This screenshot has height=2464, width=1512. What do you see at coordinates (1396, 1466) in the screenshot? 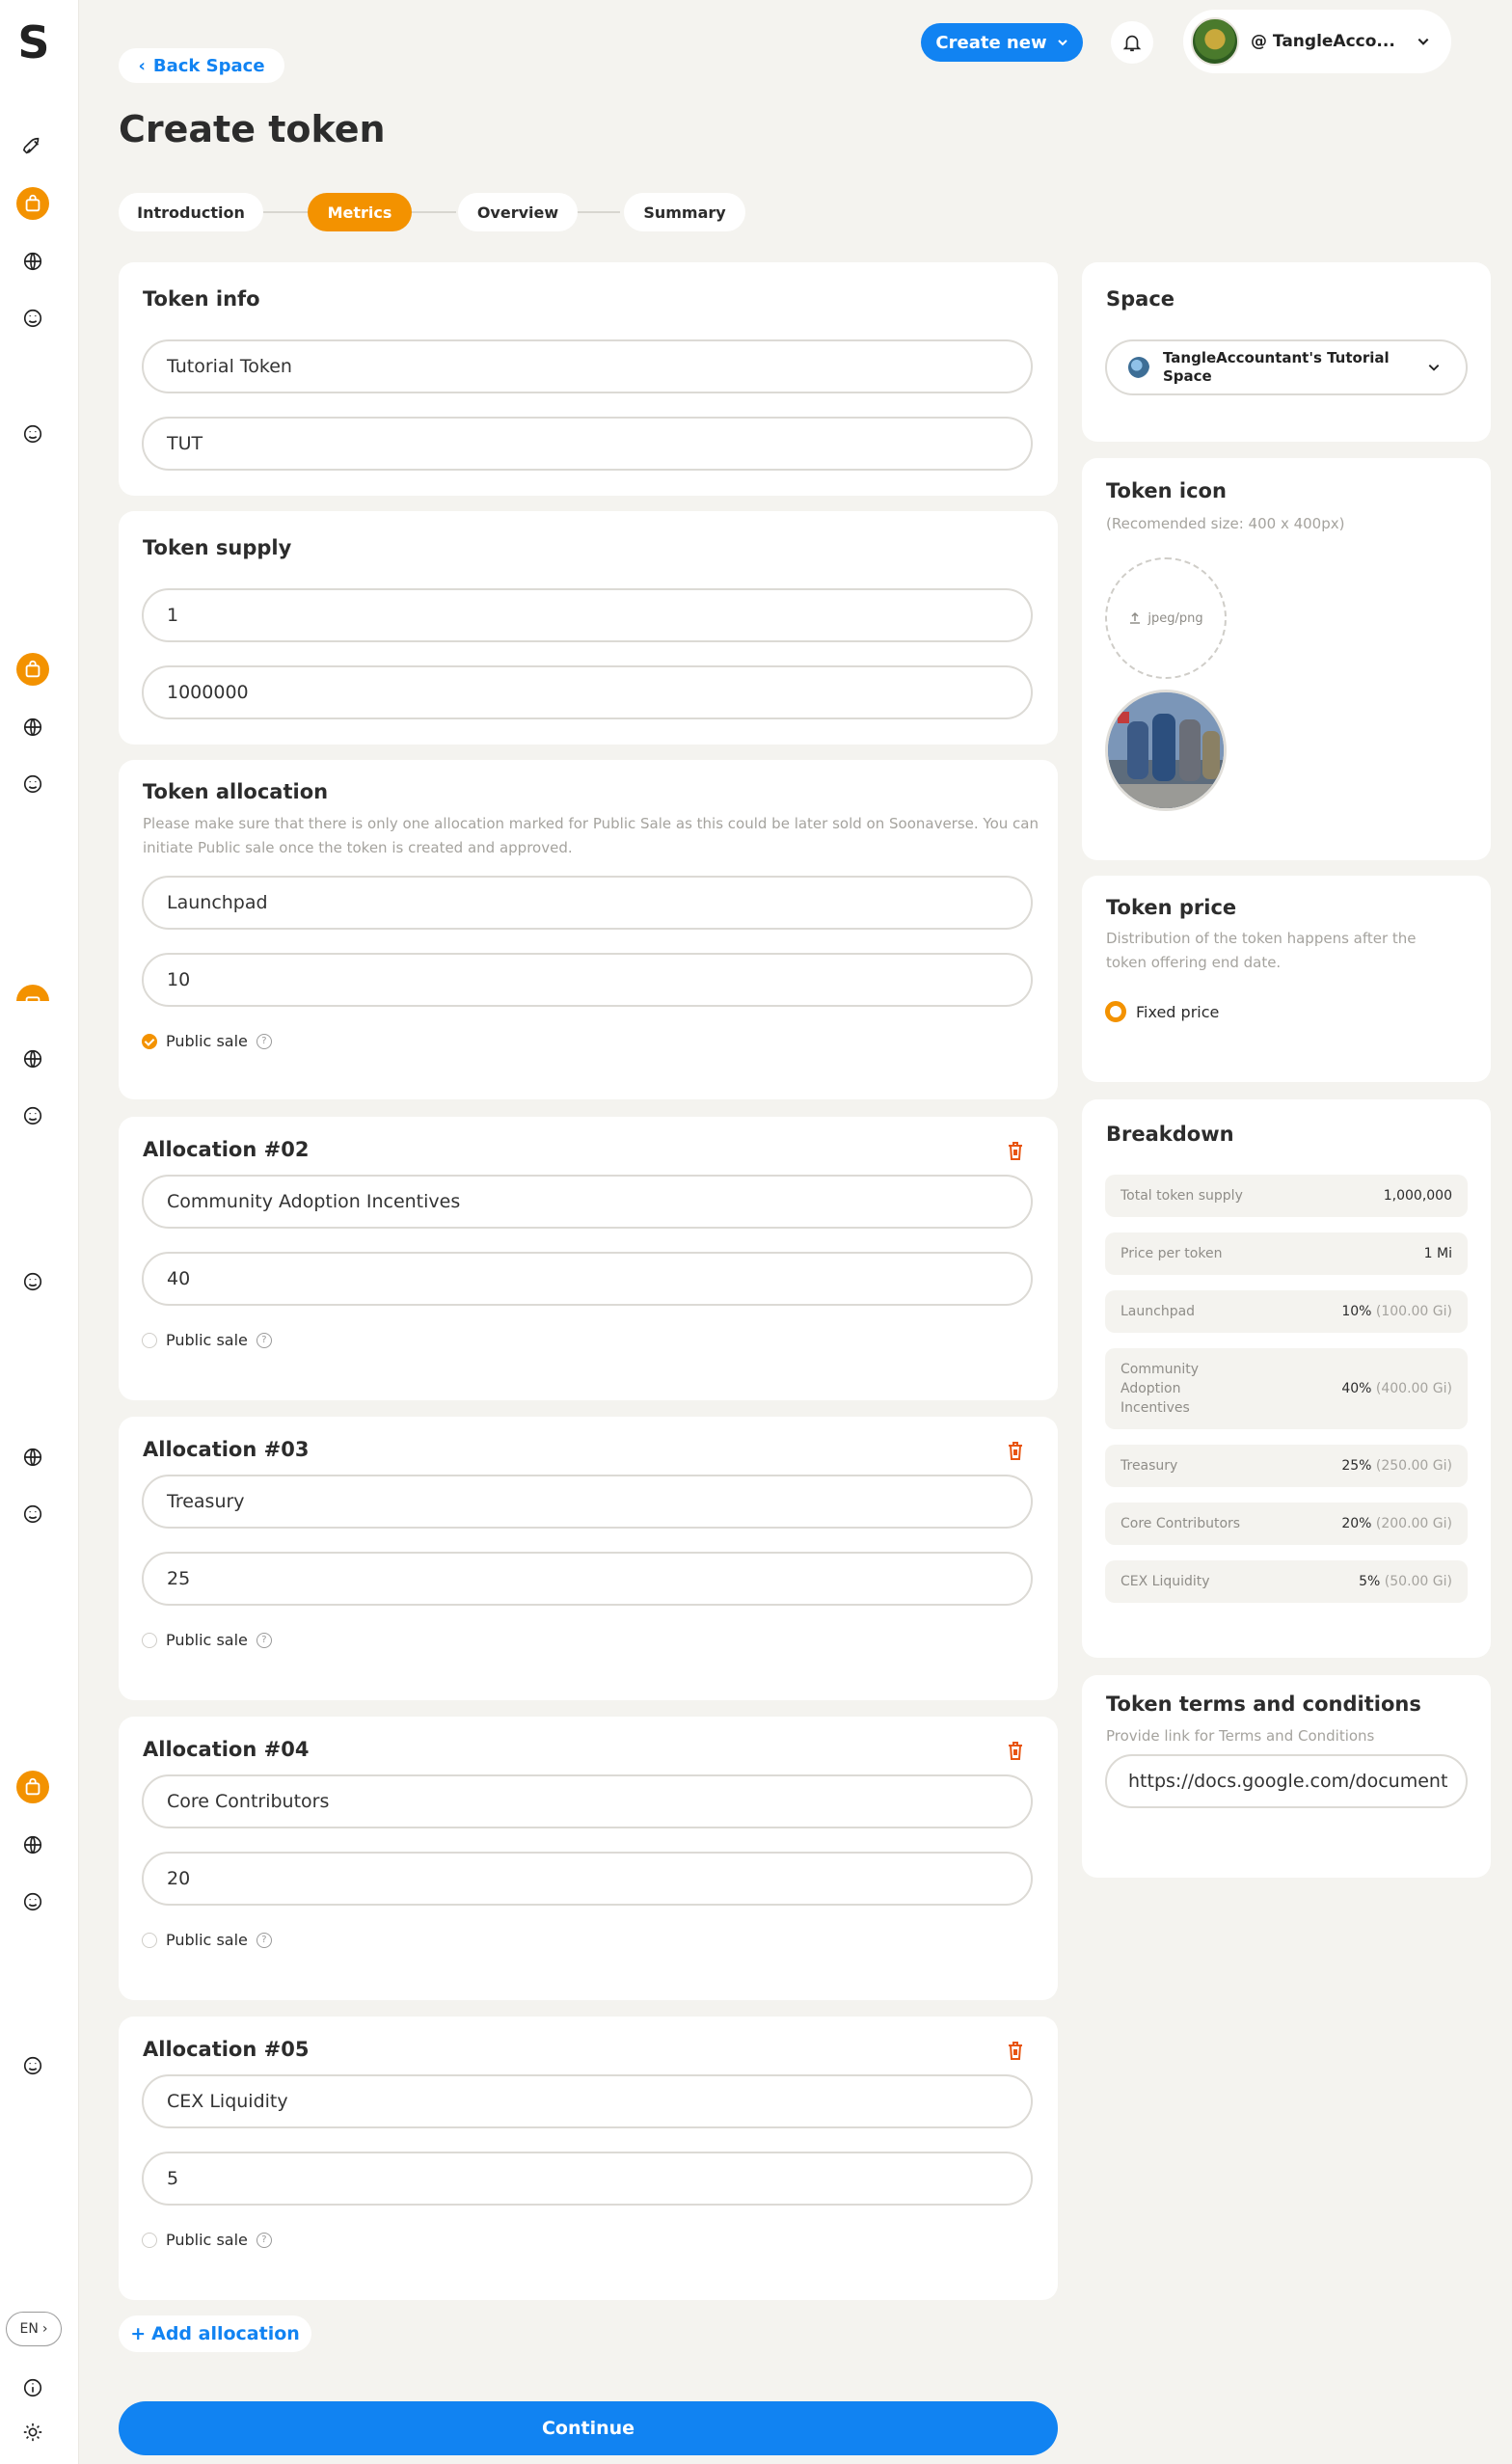
I see `breakdown-value: 25% (250.00 Gi)` at bounding box center [1396, 1466].